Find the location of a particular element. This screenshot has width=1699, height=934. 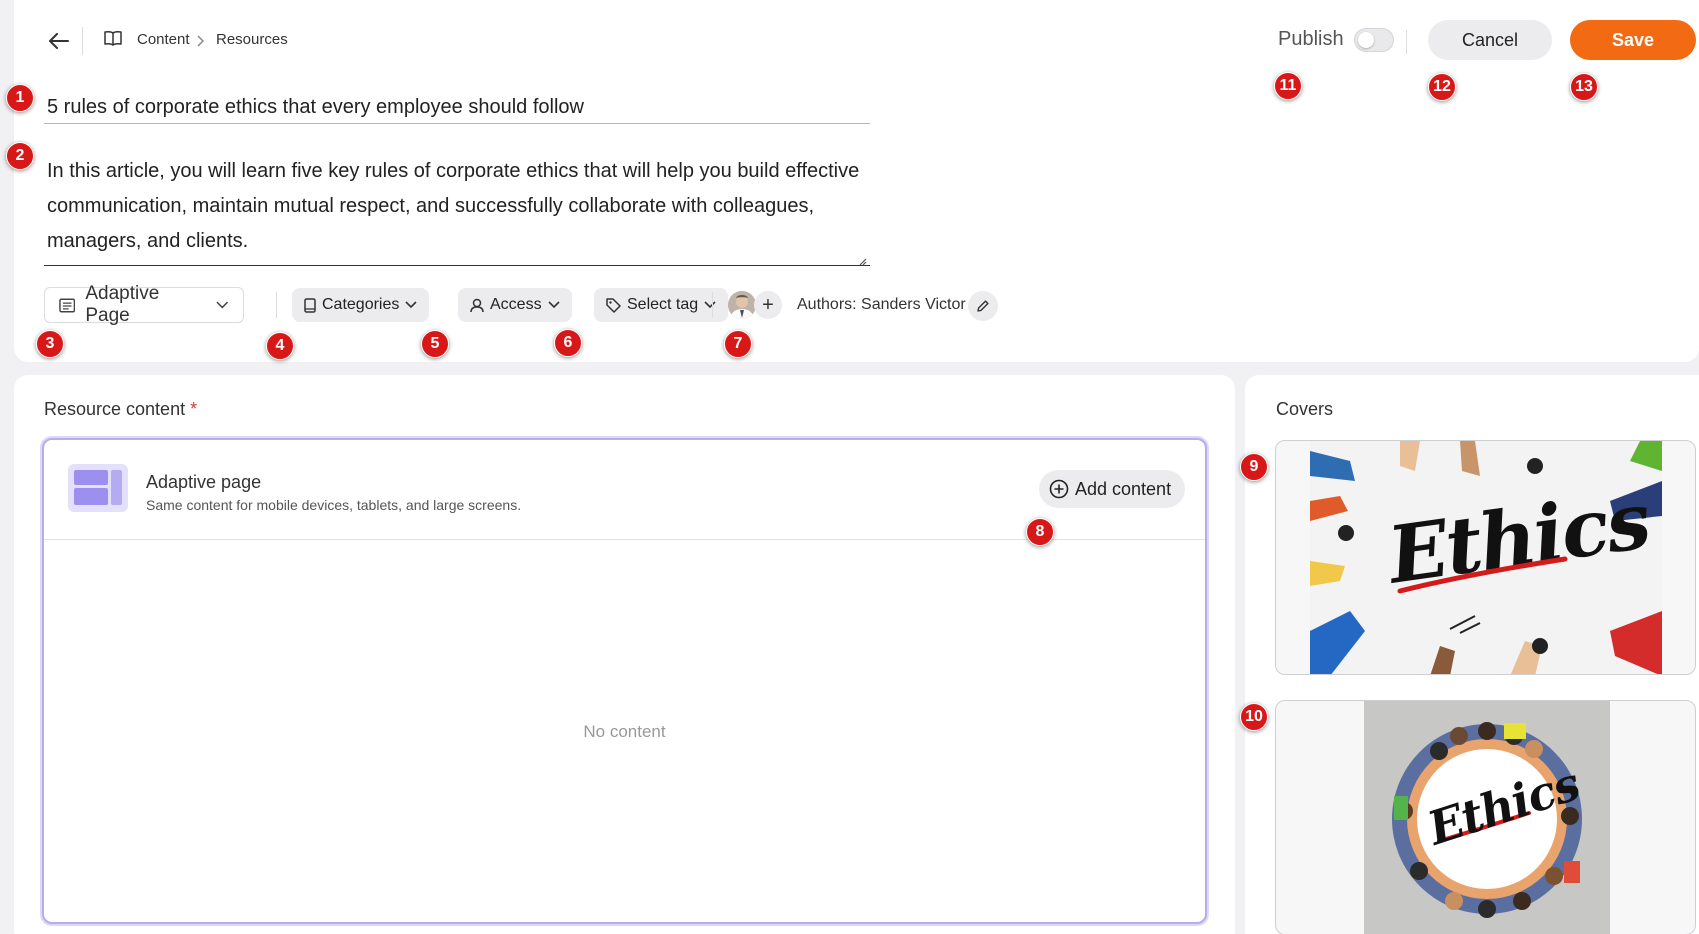

annotation-marker-7: 7 is located at coordinates (738, 344).